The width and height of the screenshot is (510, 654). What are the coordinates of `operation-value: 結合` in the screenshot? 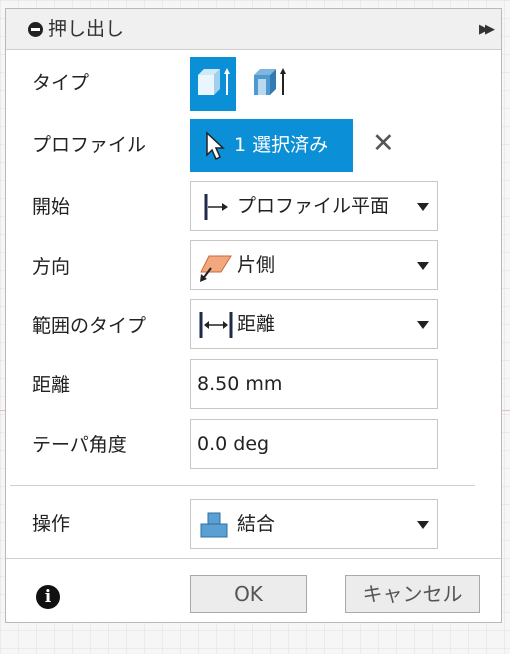 It's located at (256, 524).